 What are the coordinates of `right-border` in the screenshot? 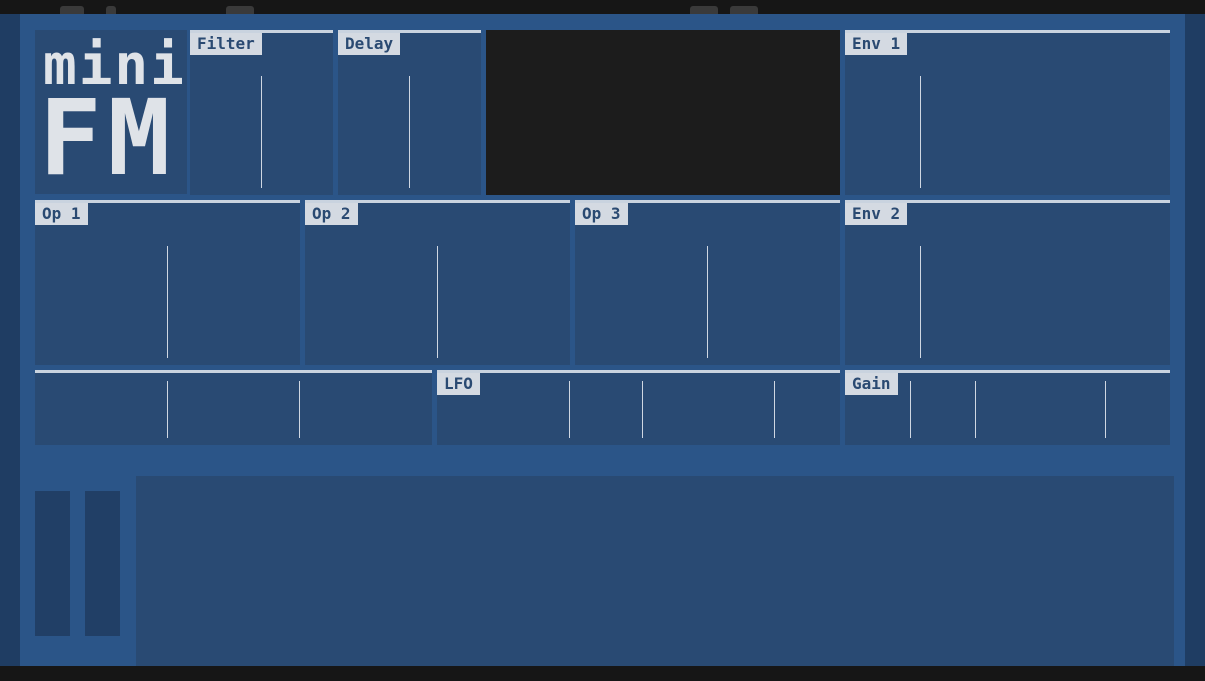 It's located at (1195, 340).